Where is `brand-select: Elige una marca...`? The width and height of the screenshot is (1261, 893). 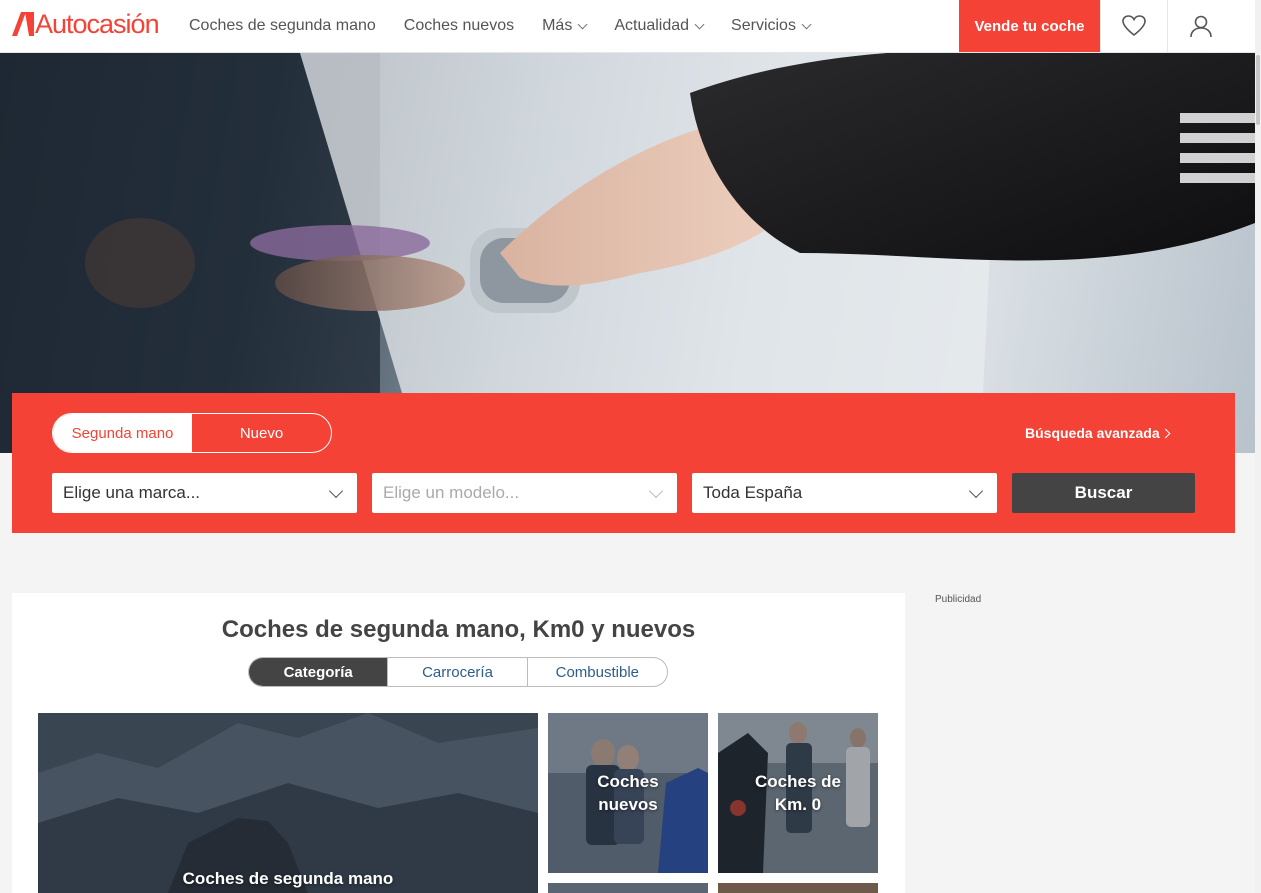 brand-select: Elige una marca... is located at coordinates (204, 493).